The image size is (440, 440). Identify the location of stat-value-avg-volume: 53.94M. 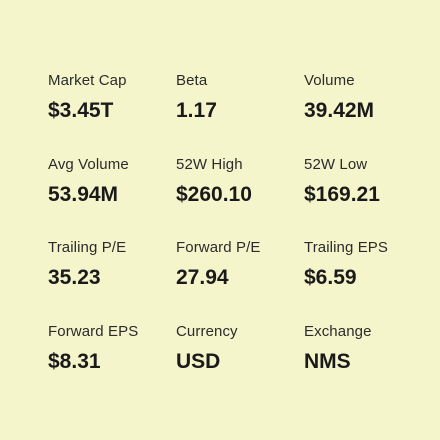
(83, 194).